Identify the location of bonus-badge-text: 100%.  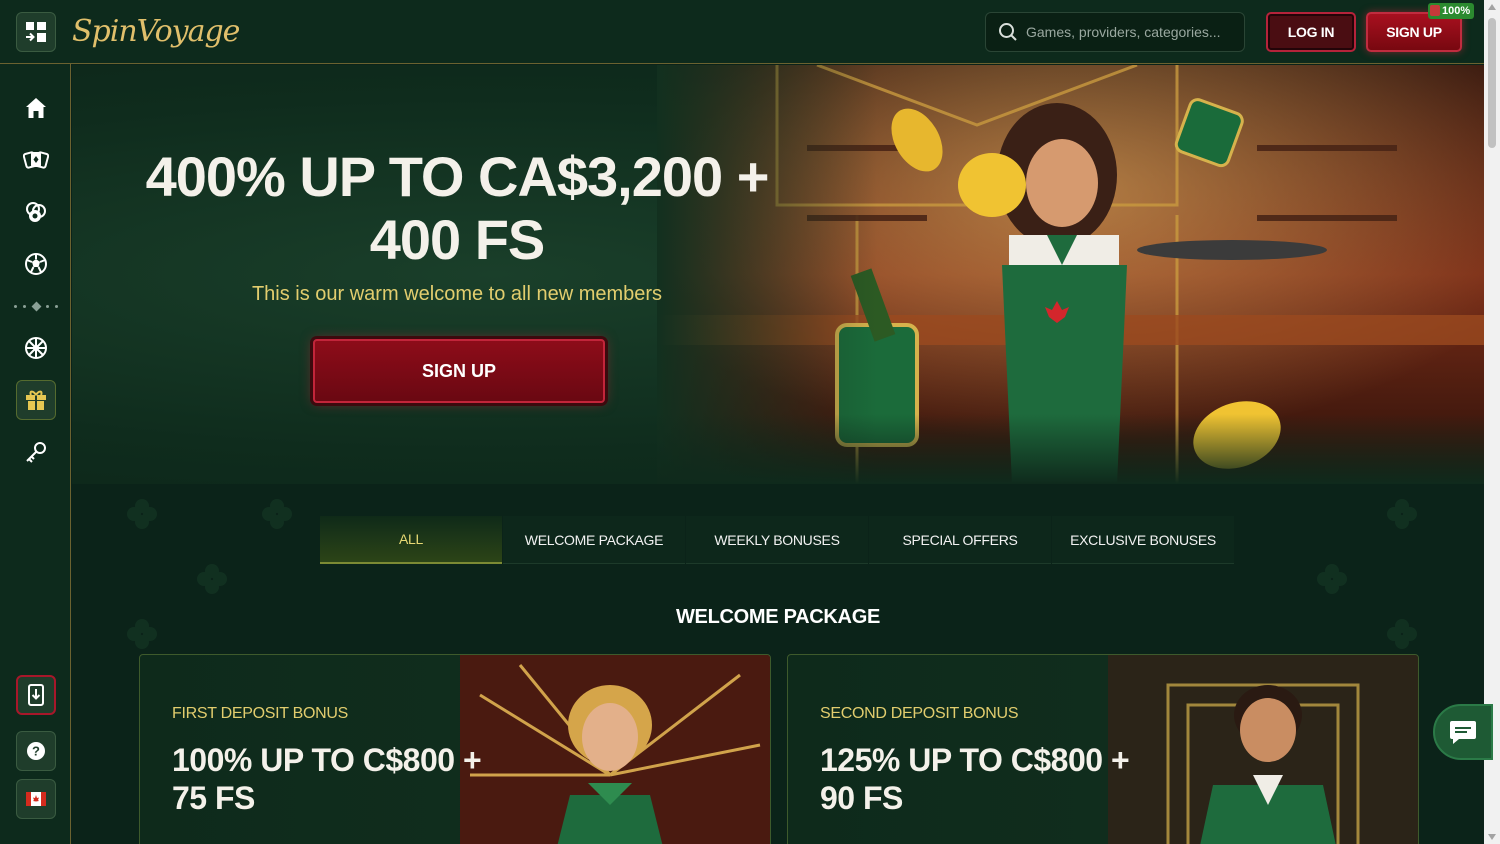
(1456, 11).